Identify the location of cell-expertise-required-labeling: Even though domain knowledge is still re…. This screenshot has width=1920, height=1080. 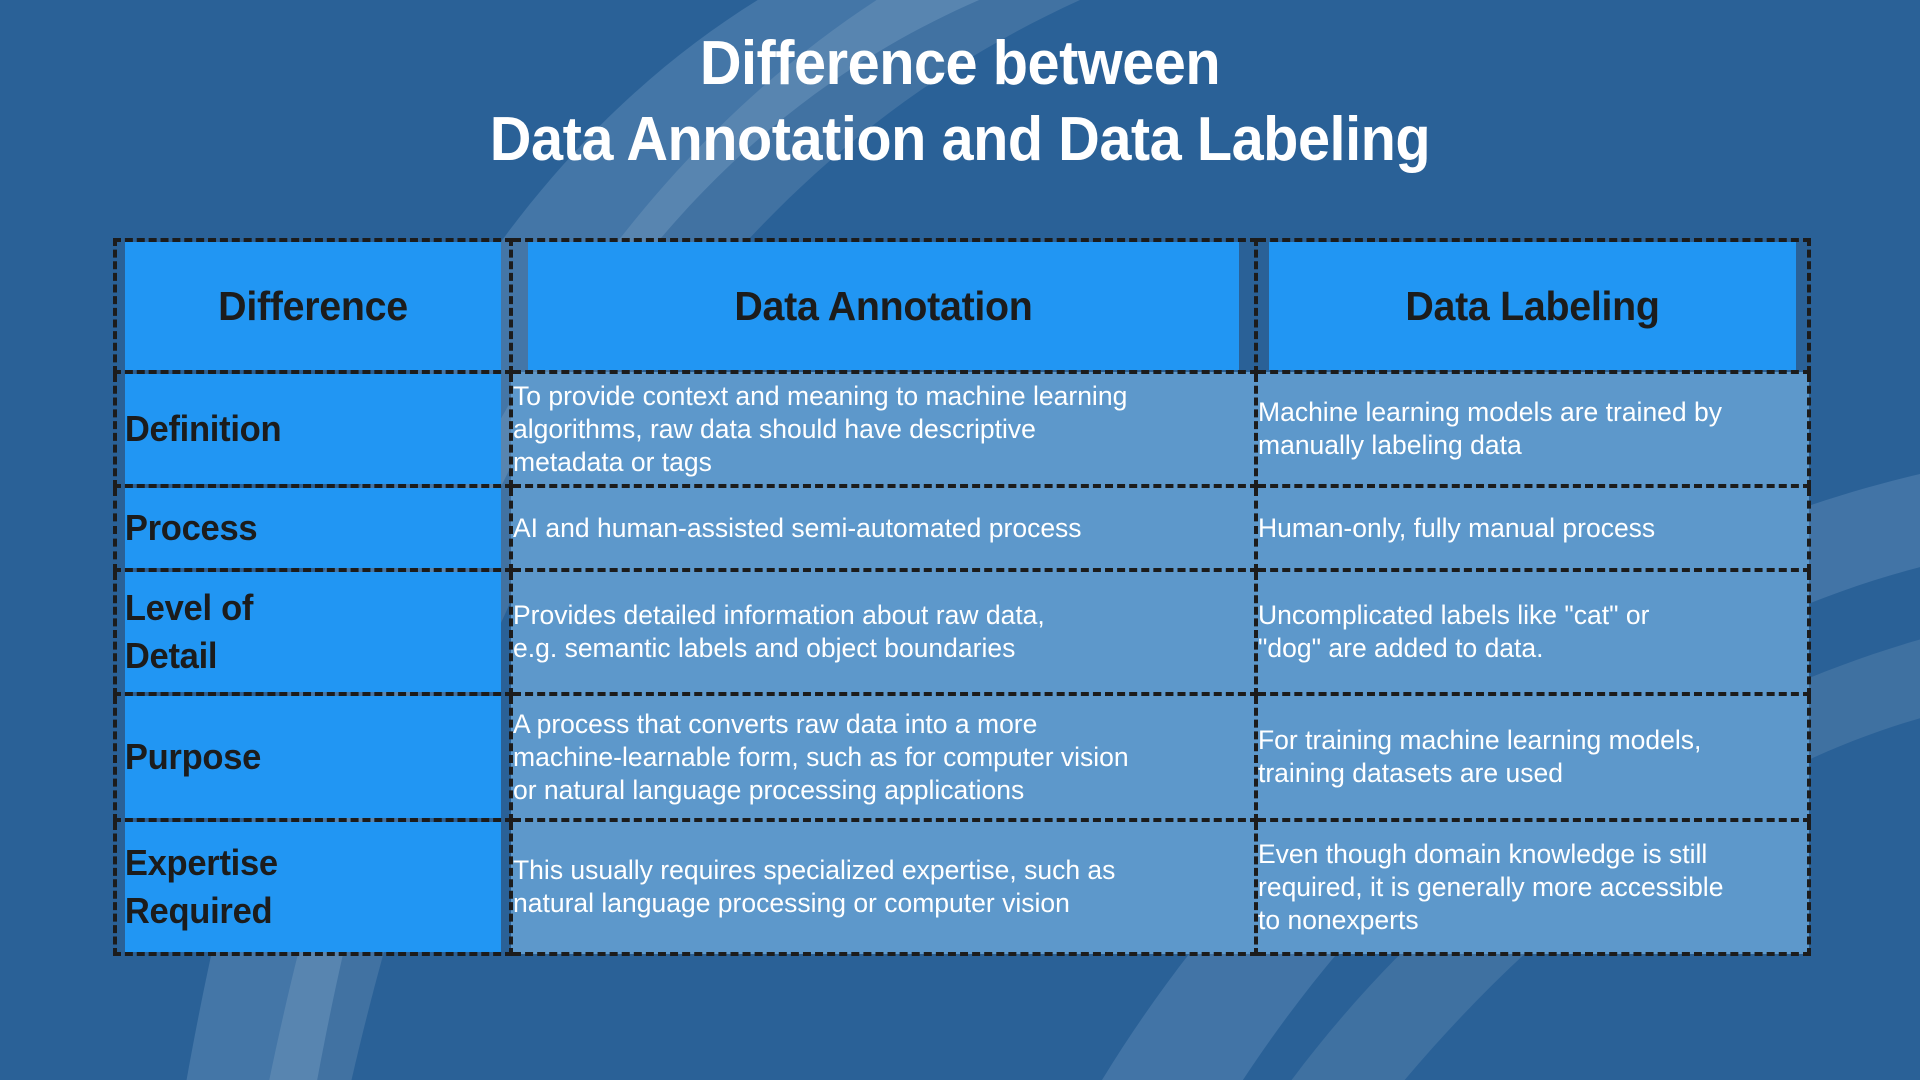
(1532, 887).